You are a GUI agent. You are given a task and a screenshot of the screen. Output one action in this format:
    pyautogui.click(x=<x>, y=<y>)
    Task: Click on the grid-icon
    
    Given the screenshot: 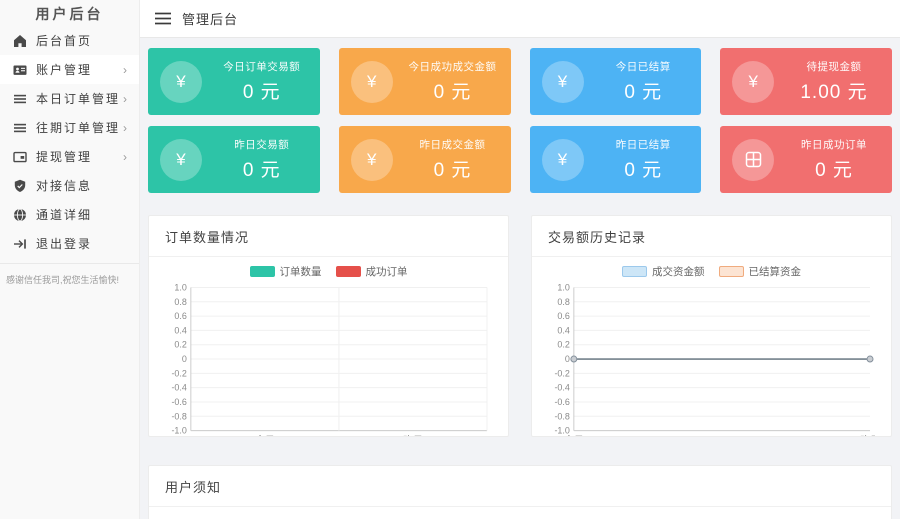 What is the action you would take?
    pyautogui.click(x=753, y=159)
    